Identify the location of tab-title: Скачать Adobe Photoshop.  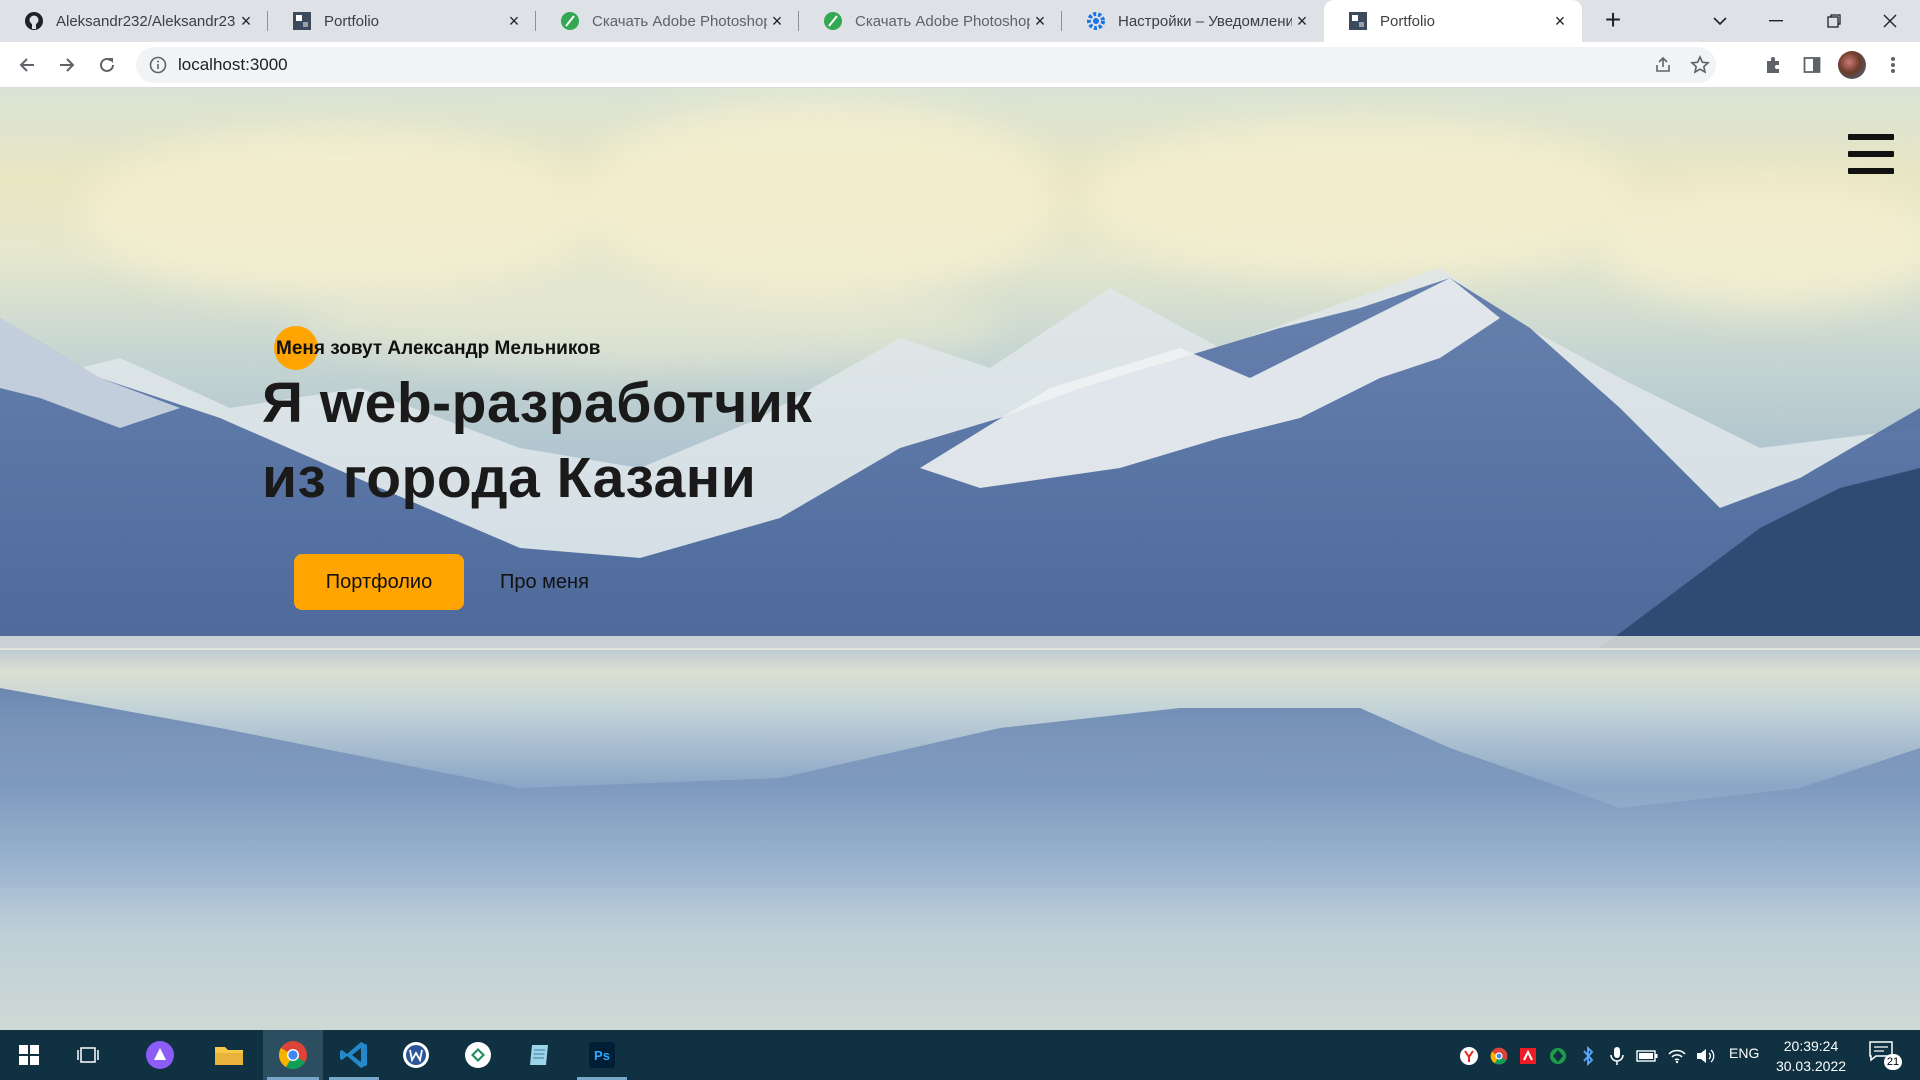
(679, 21).